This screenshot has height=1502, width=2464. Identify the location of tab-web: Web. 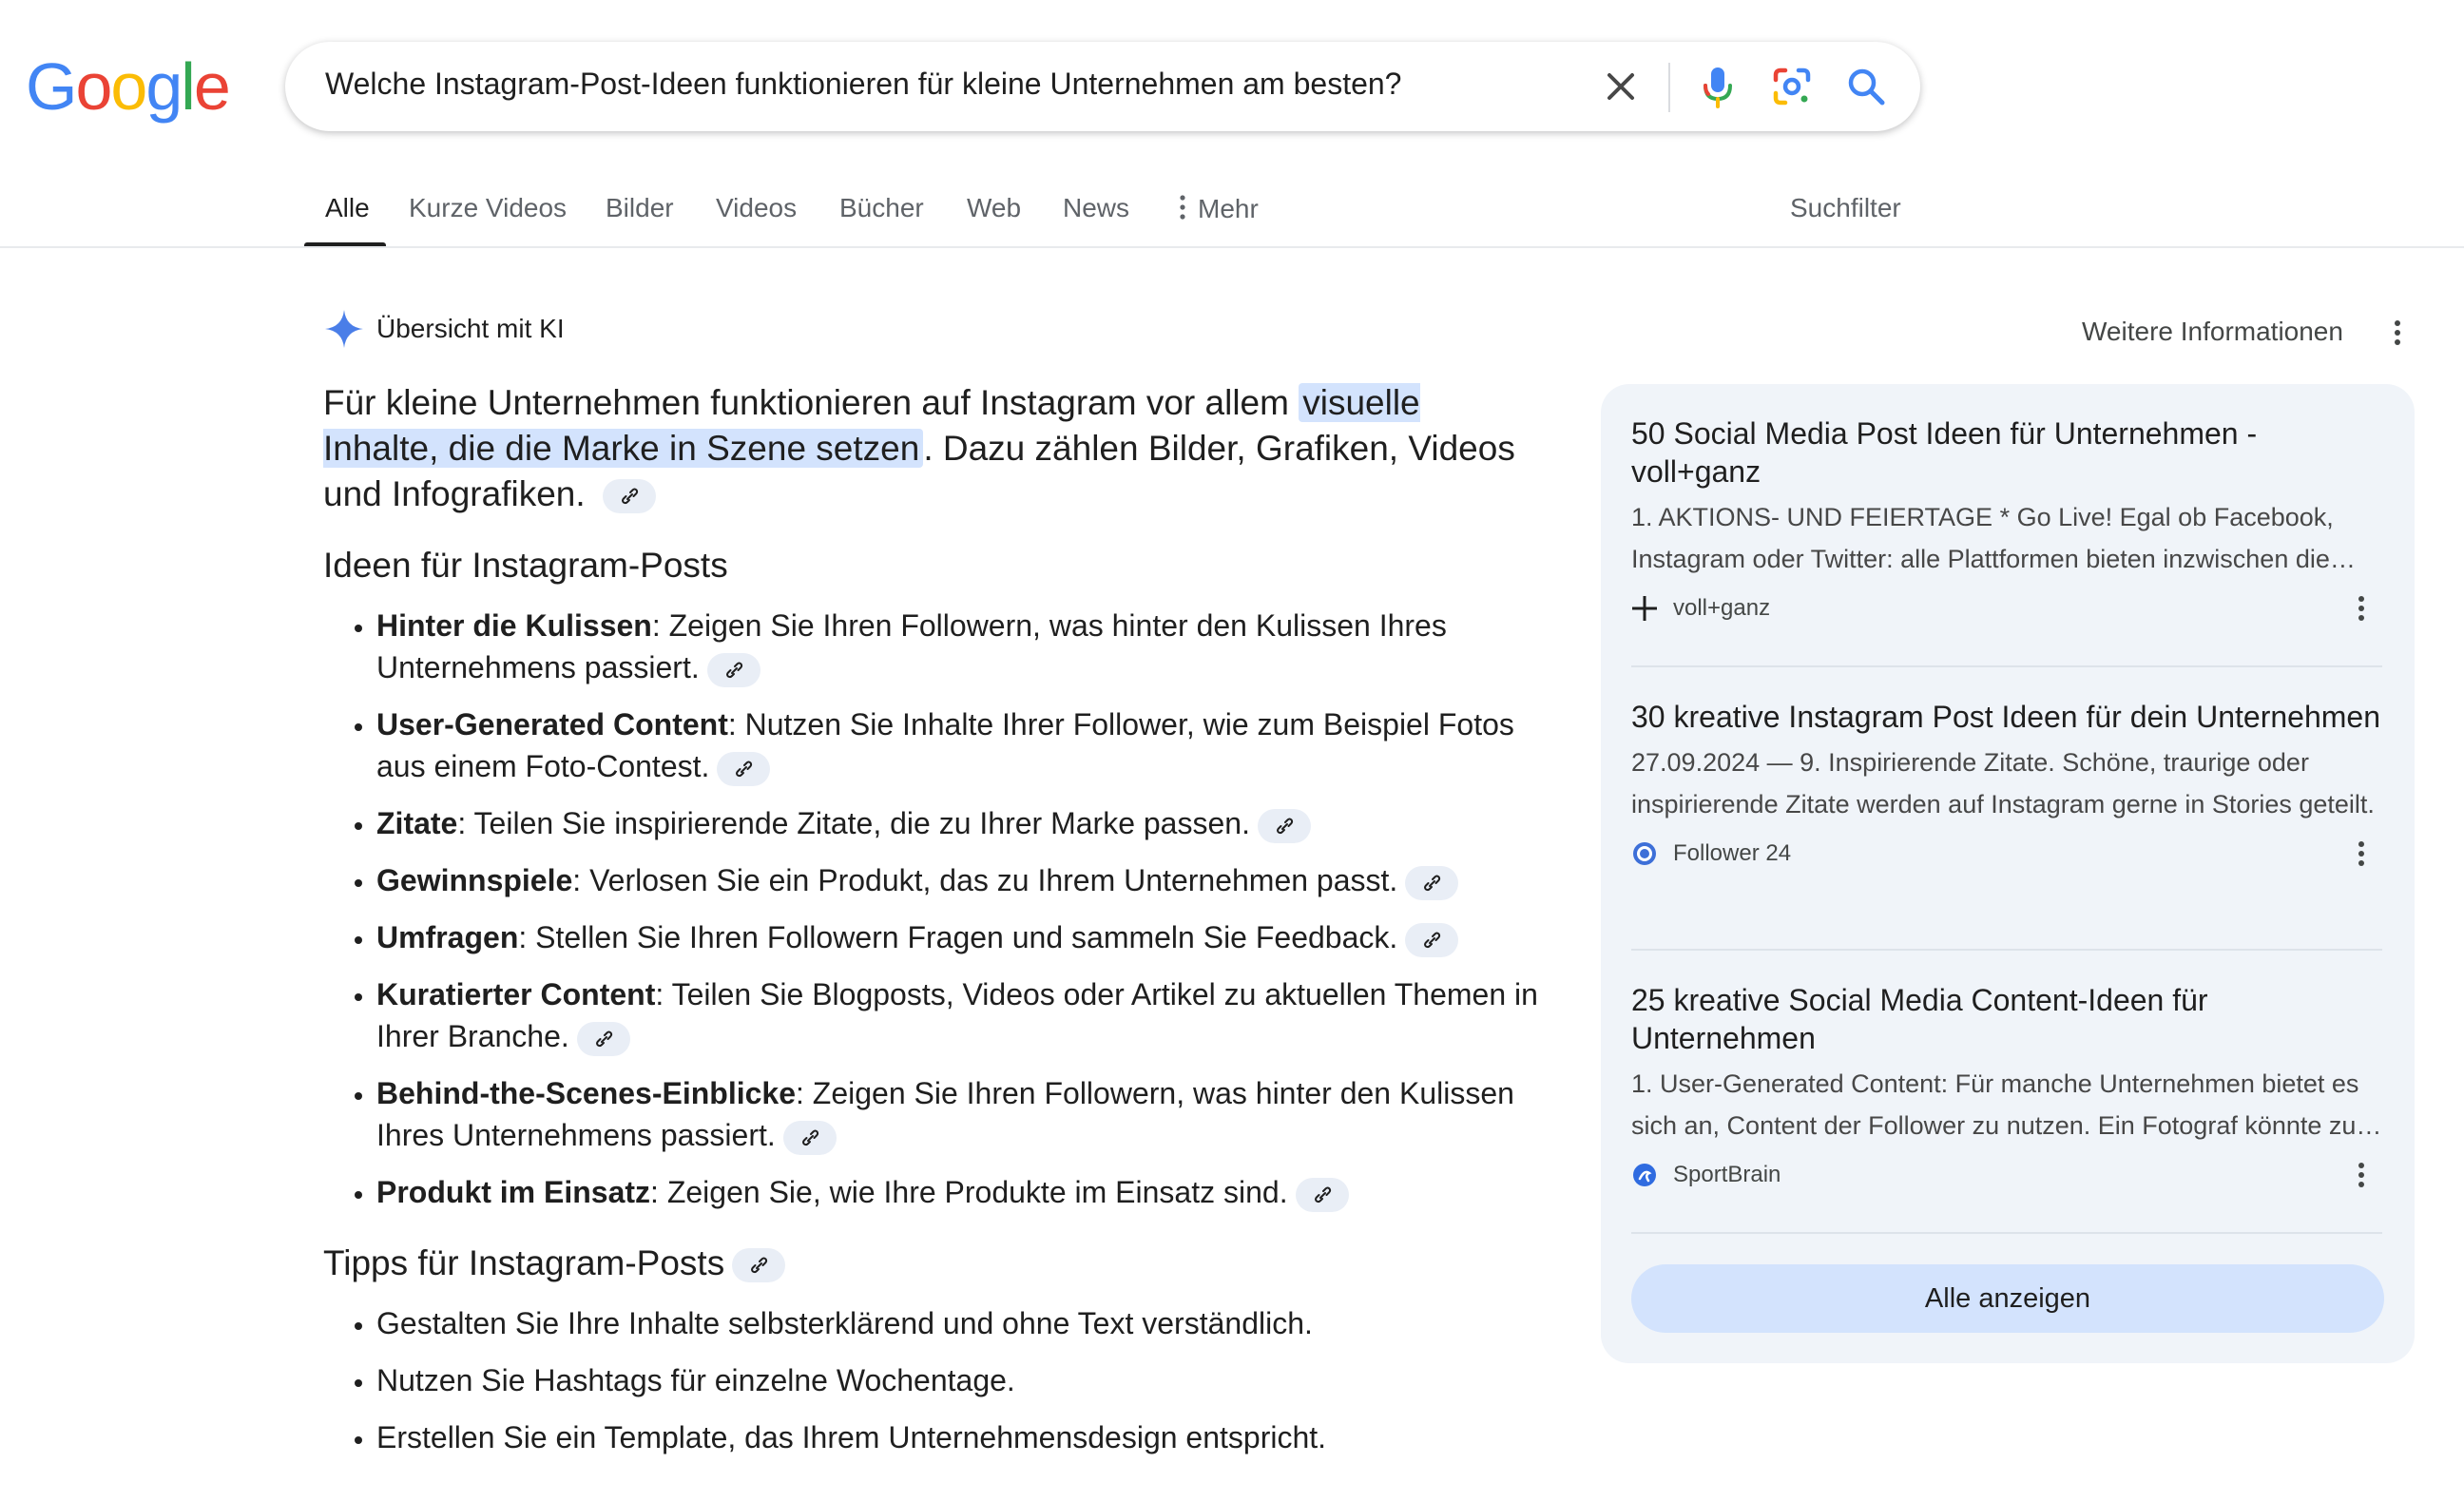
(994, 208).